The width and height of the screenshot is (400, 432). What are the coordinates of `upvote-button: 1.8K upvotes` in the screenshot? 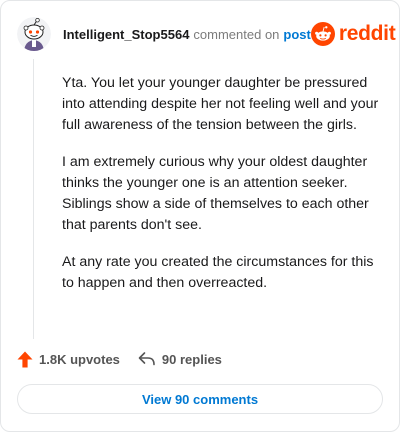 It's located at (68, 359).